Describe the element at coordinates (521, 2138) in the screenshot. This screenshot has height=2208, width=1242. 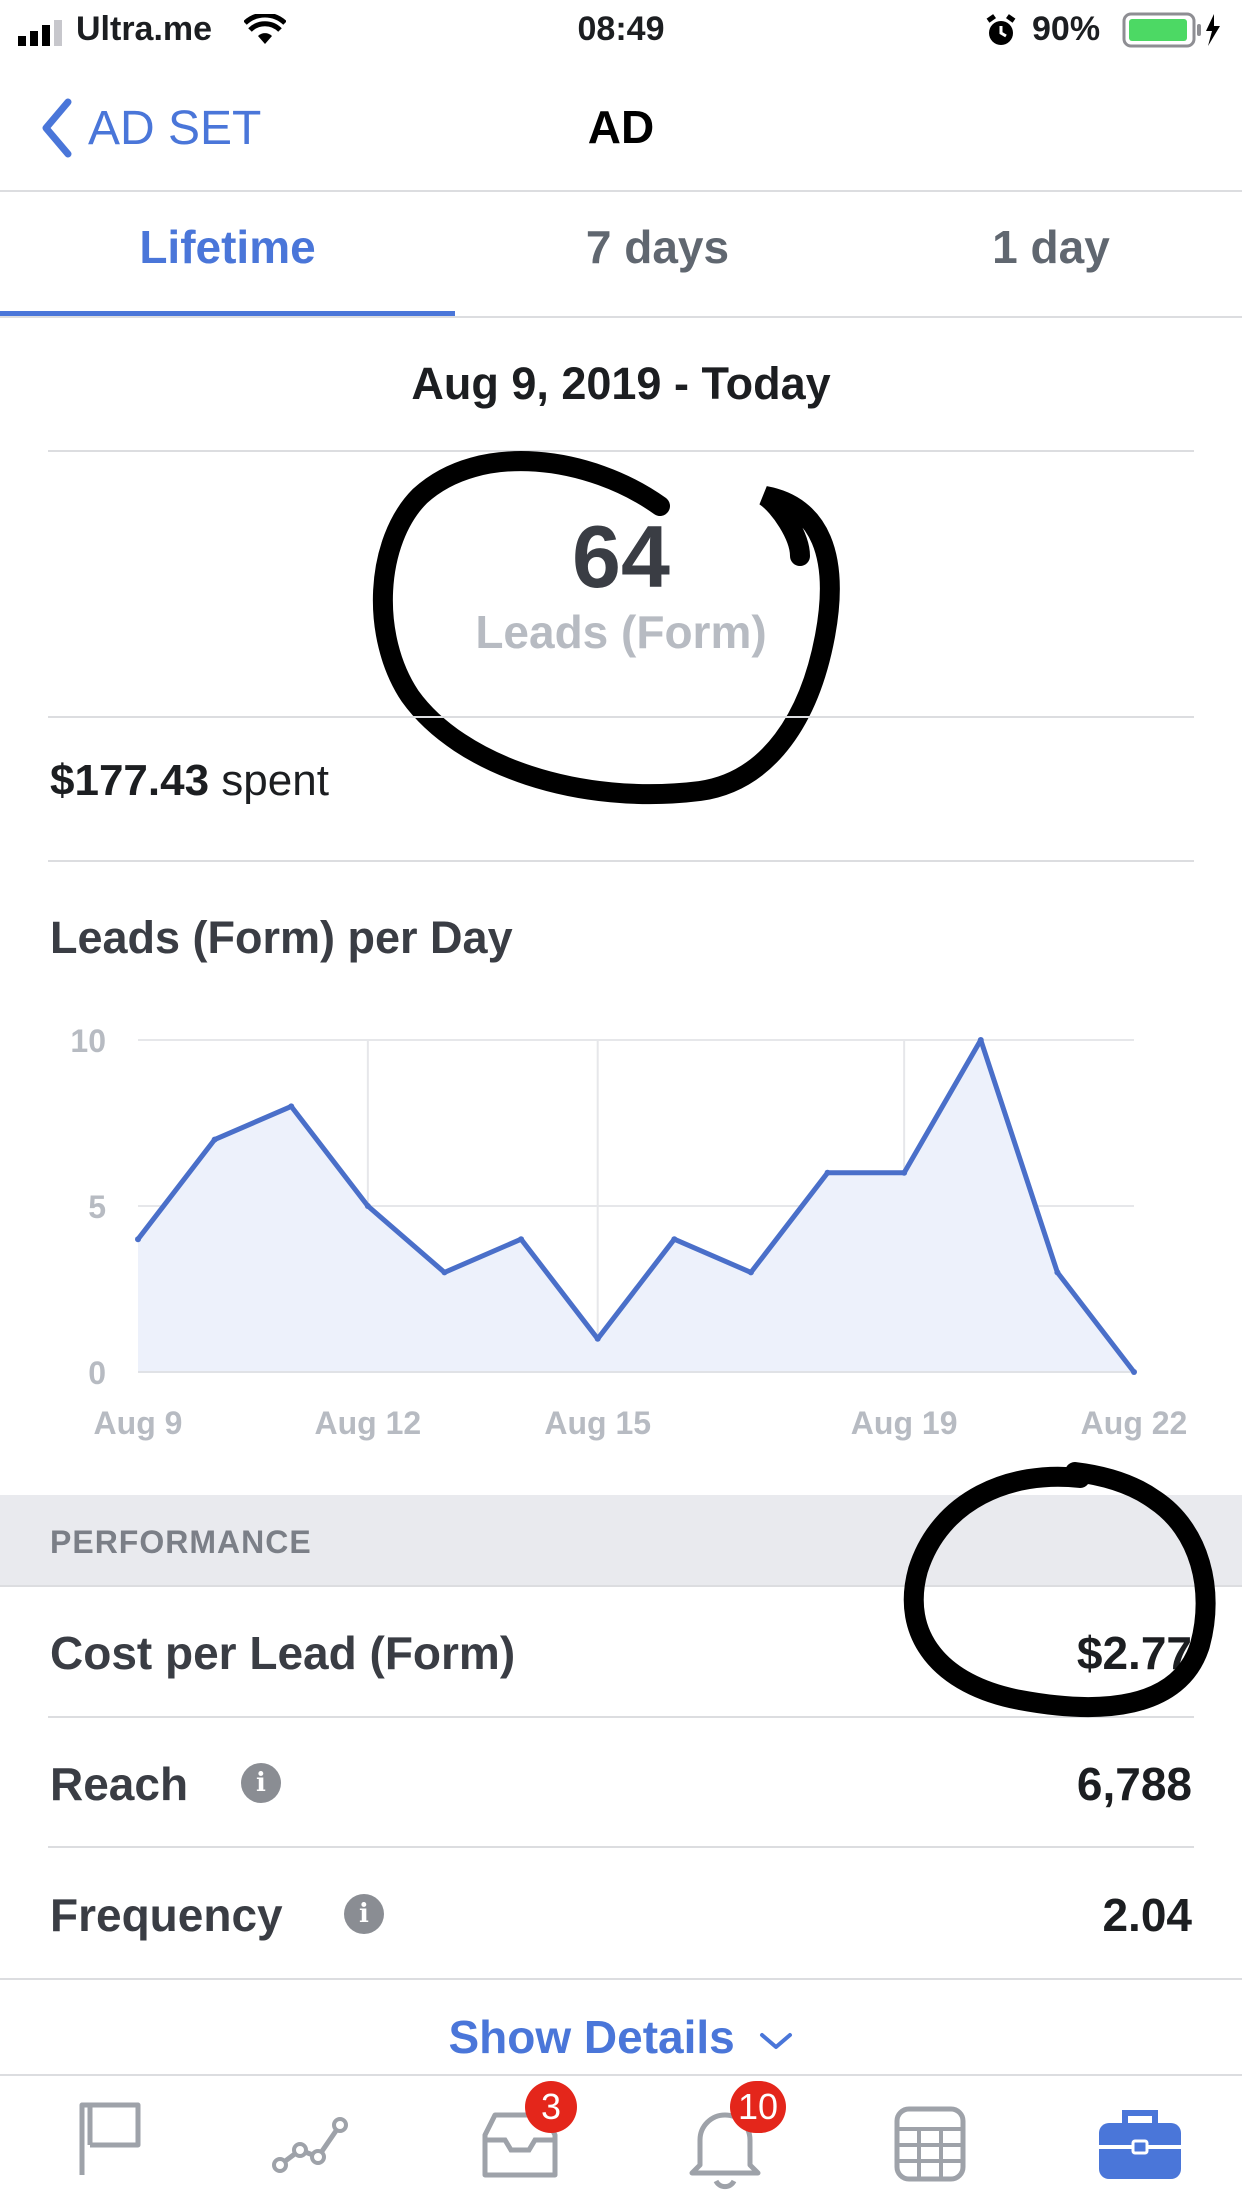
I see `tab-bar-inbox: 3` at that location.